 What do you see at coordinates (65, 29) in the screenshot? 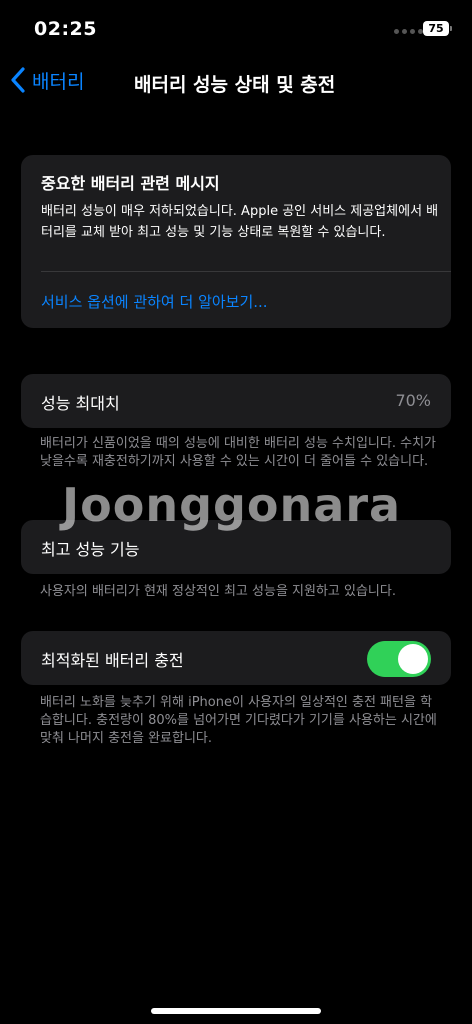
I see `status-time: 02:25` at bounding box center [65, 29].